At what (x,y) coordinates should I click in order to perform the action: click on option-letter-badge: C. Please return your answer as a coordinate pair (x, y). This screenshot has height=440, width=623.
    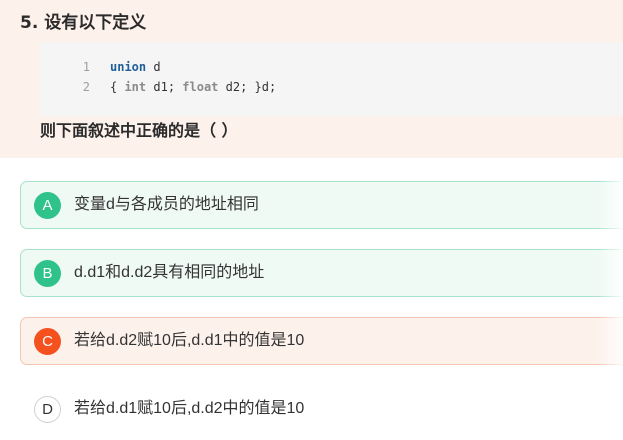
    Looking at the image, I should click on (47, 341).